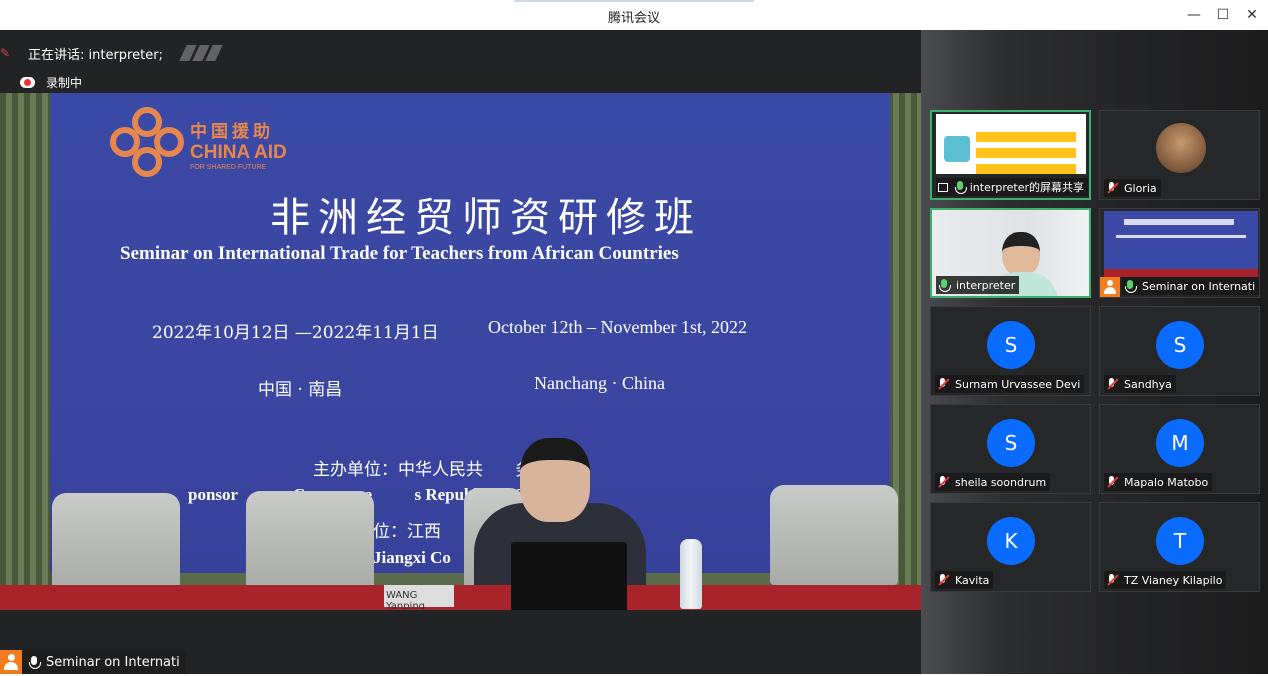 This screenshot has height=676, width=1268. I want to click on participant-tile: Seminar on Internati, so click(1179, 253).